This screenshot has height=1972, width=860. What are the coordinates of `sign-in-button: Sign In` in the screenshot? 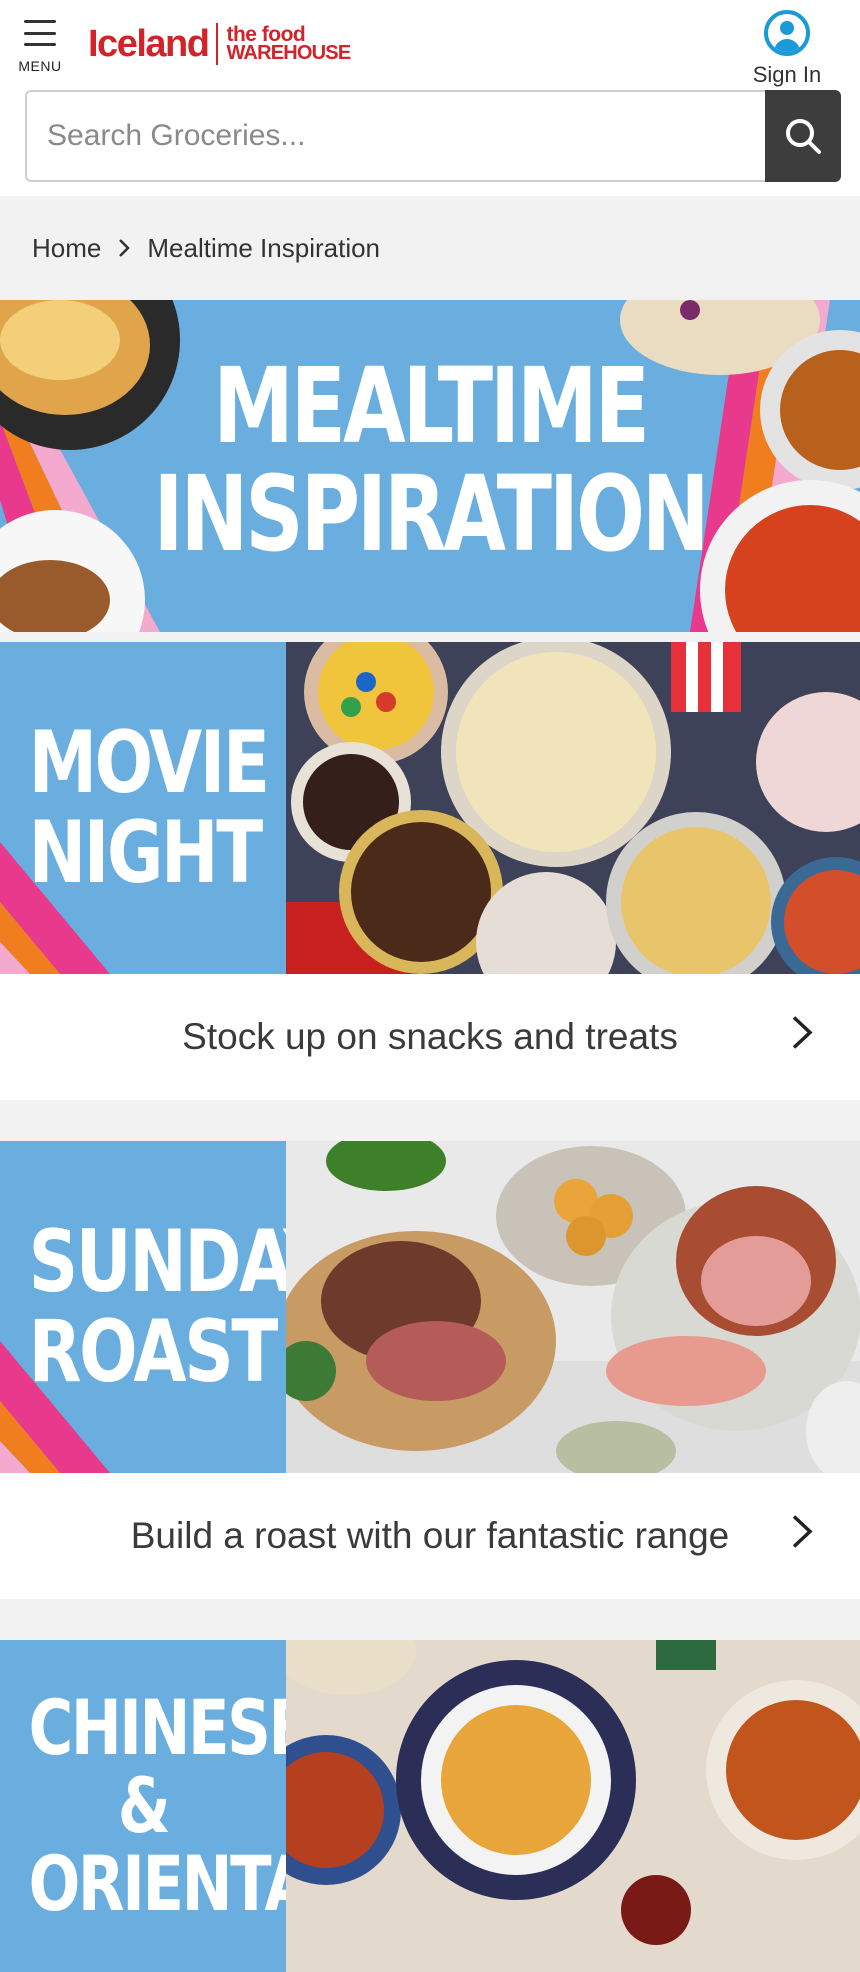 It's located at (787, 49).